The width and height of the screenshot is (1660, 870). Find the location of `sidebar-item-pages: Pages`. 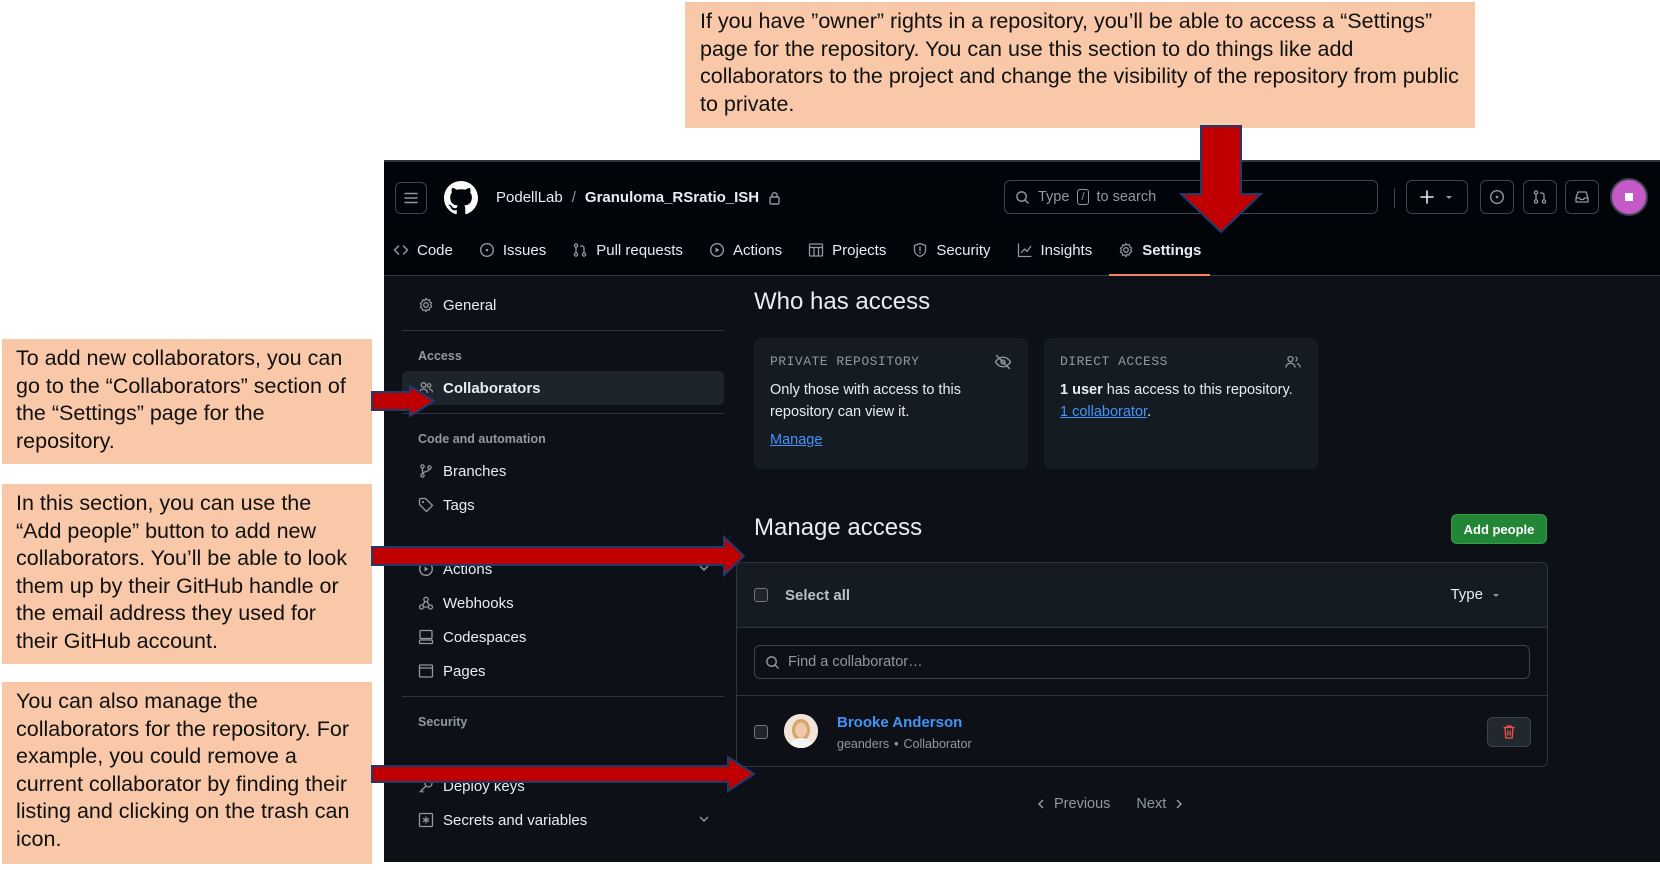

sidebar-item-pages: Pages is located at coordinates (563, 671).